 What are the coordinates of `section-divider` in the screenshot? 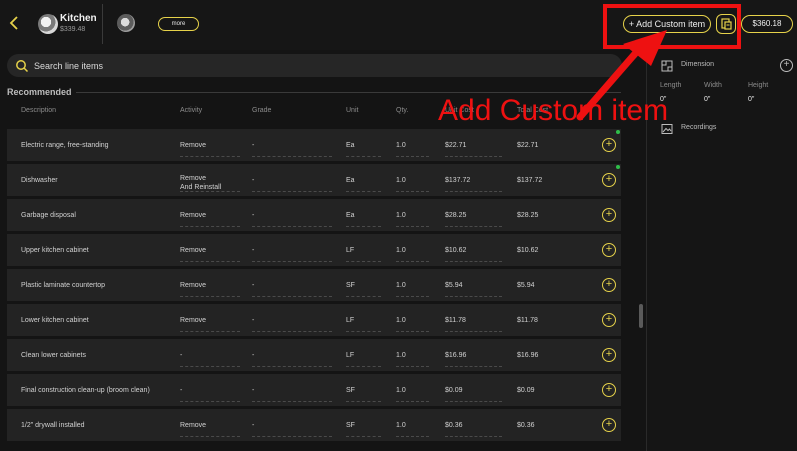 It's located at (348, 92).